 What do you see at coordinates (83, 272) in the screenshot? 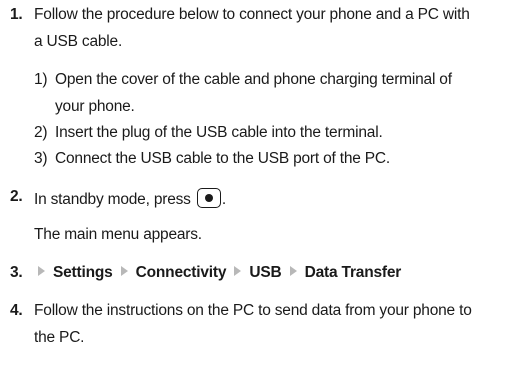
I see `menu-path-item: Settings` at bounding box center [83, 272].